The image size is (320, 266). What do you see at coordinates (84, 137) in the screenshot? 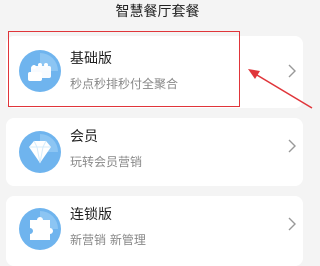
I see `package-title: 会员` at bounding box center [84, 137].